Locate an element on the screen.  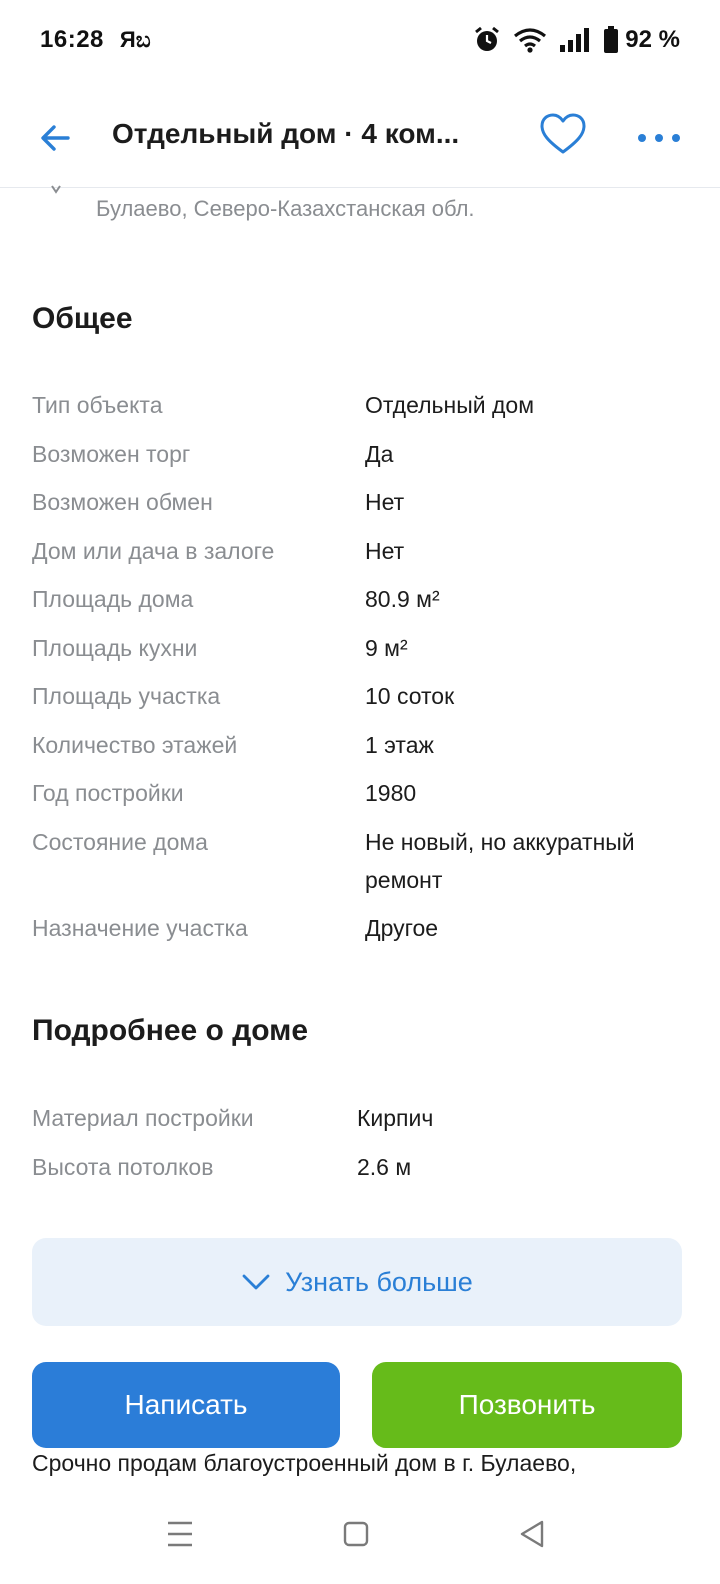
write-button-label: Написать is located at coordinates (186, 1404).